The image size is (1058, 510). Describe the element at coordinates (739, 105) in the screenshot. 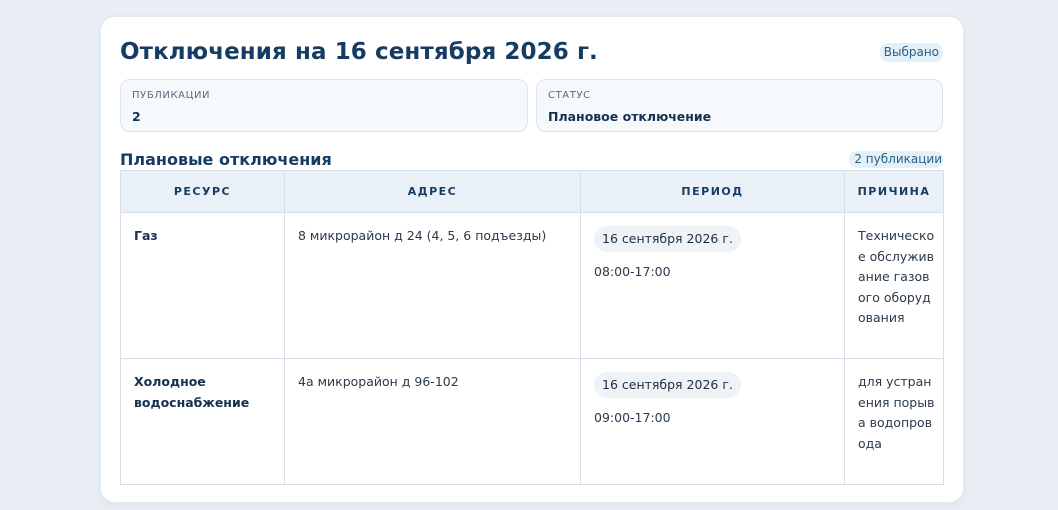

I see `status-stat: СТАТУС Плановое отключение` at that location.